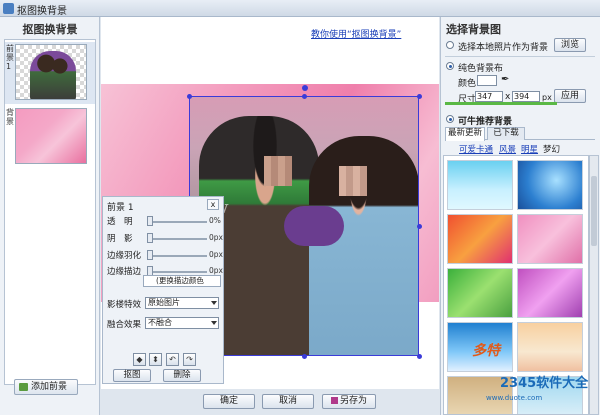 This screenshot has width=600, height=415. I want to click on divider, so click(520, 56).